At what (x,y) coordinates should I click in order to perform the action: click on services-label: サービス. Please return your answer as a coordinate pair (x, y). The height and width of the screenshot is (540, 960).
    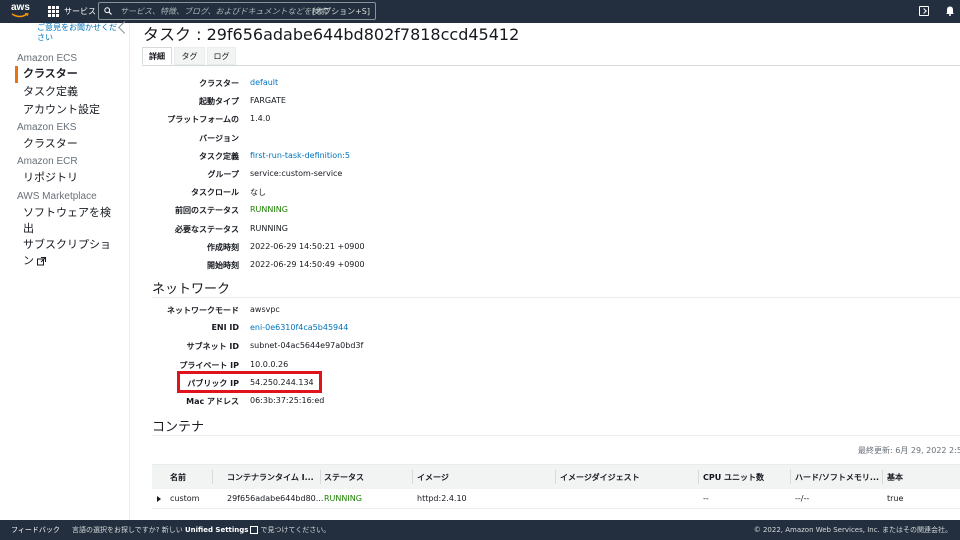
    Looking at the image, I should click on (80, 11).